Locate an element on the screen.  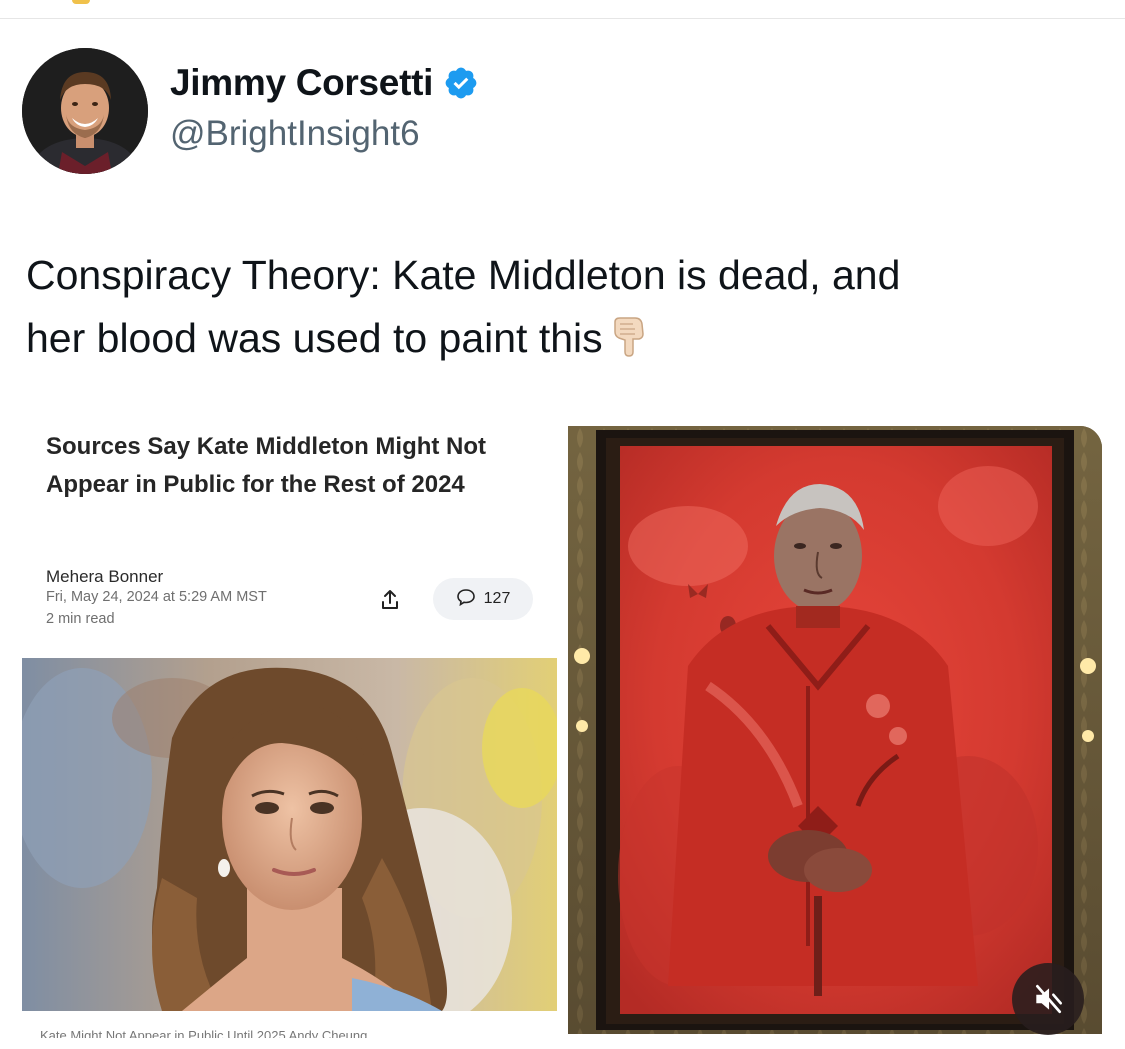
comment-bubble-icon is located at coordinates (466, 599).